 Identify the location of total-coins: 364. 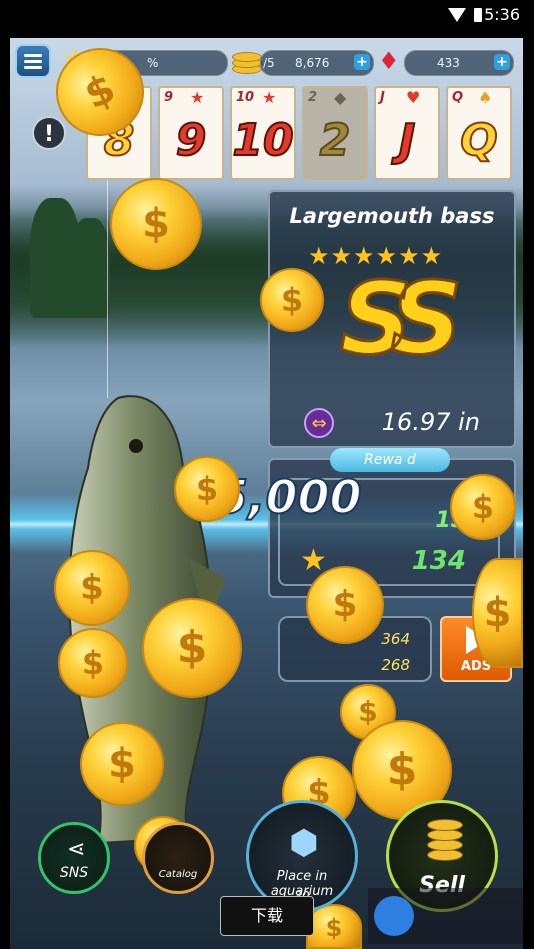
(395, 639).